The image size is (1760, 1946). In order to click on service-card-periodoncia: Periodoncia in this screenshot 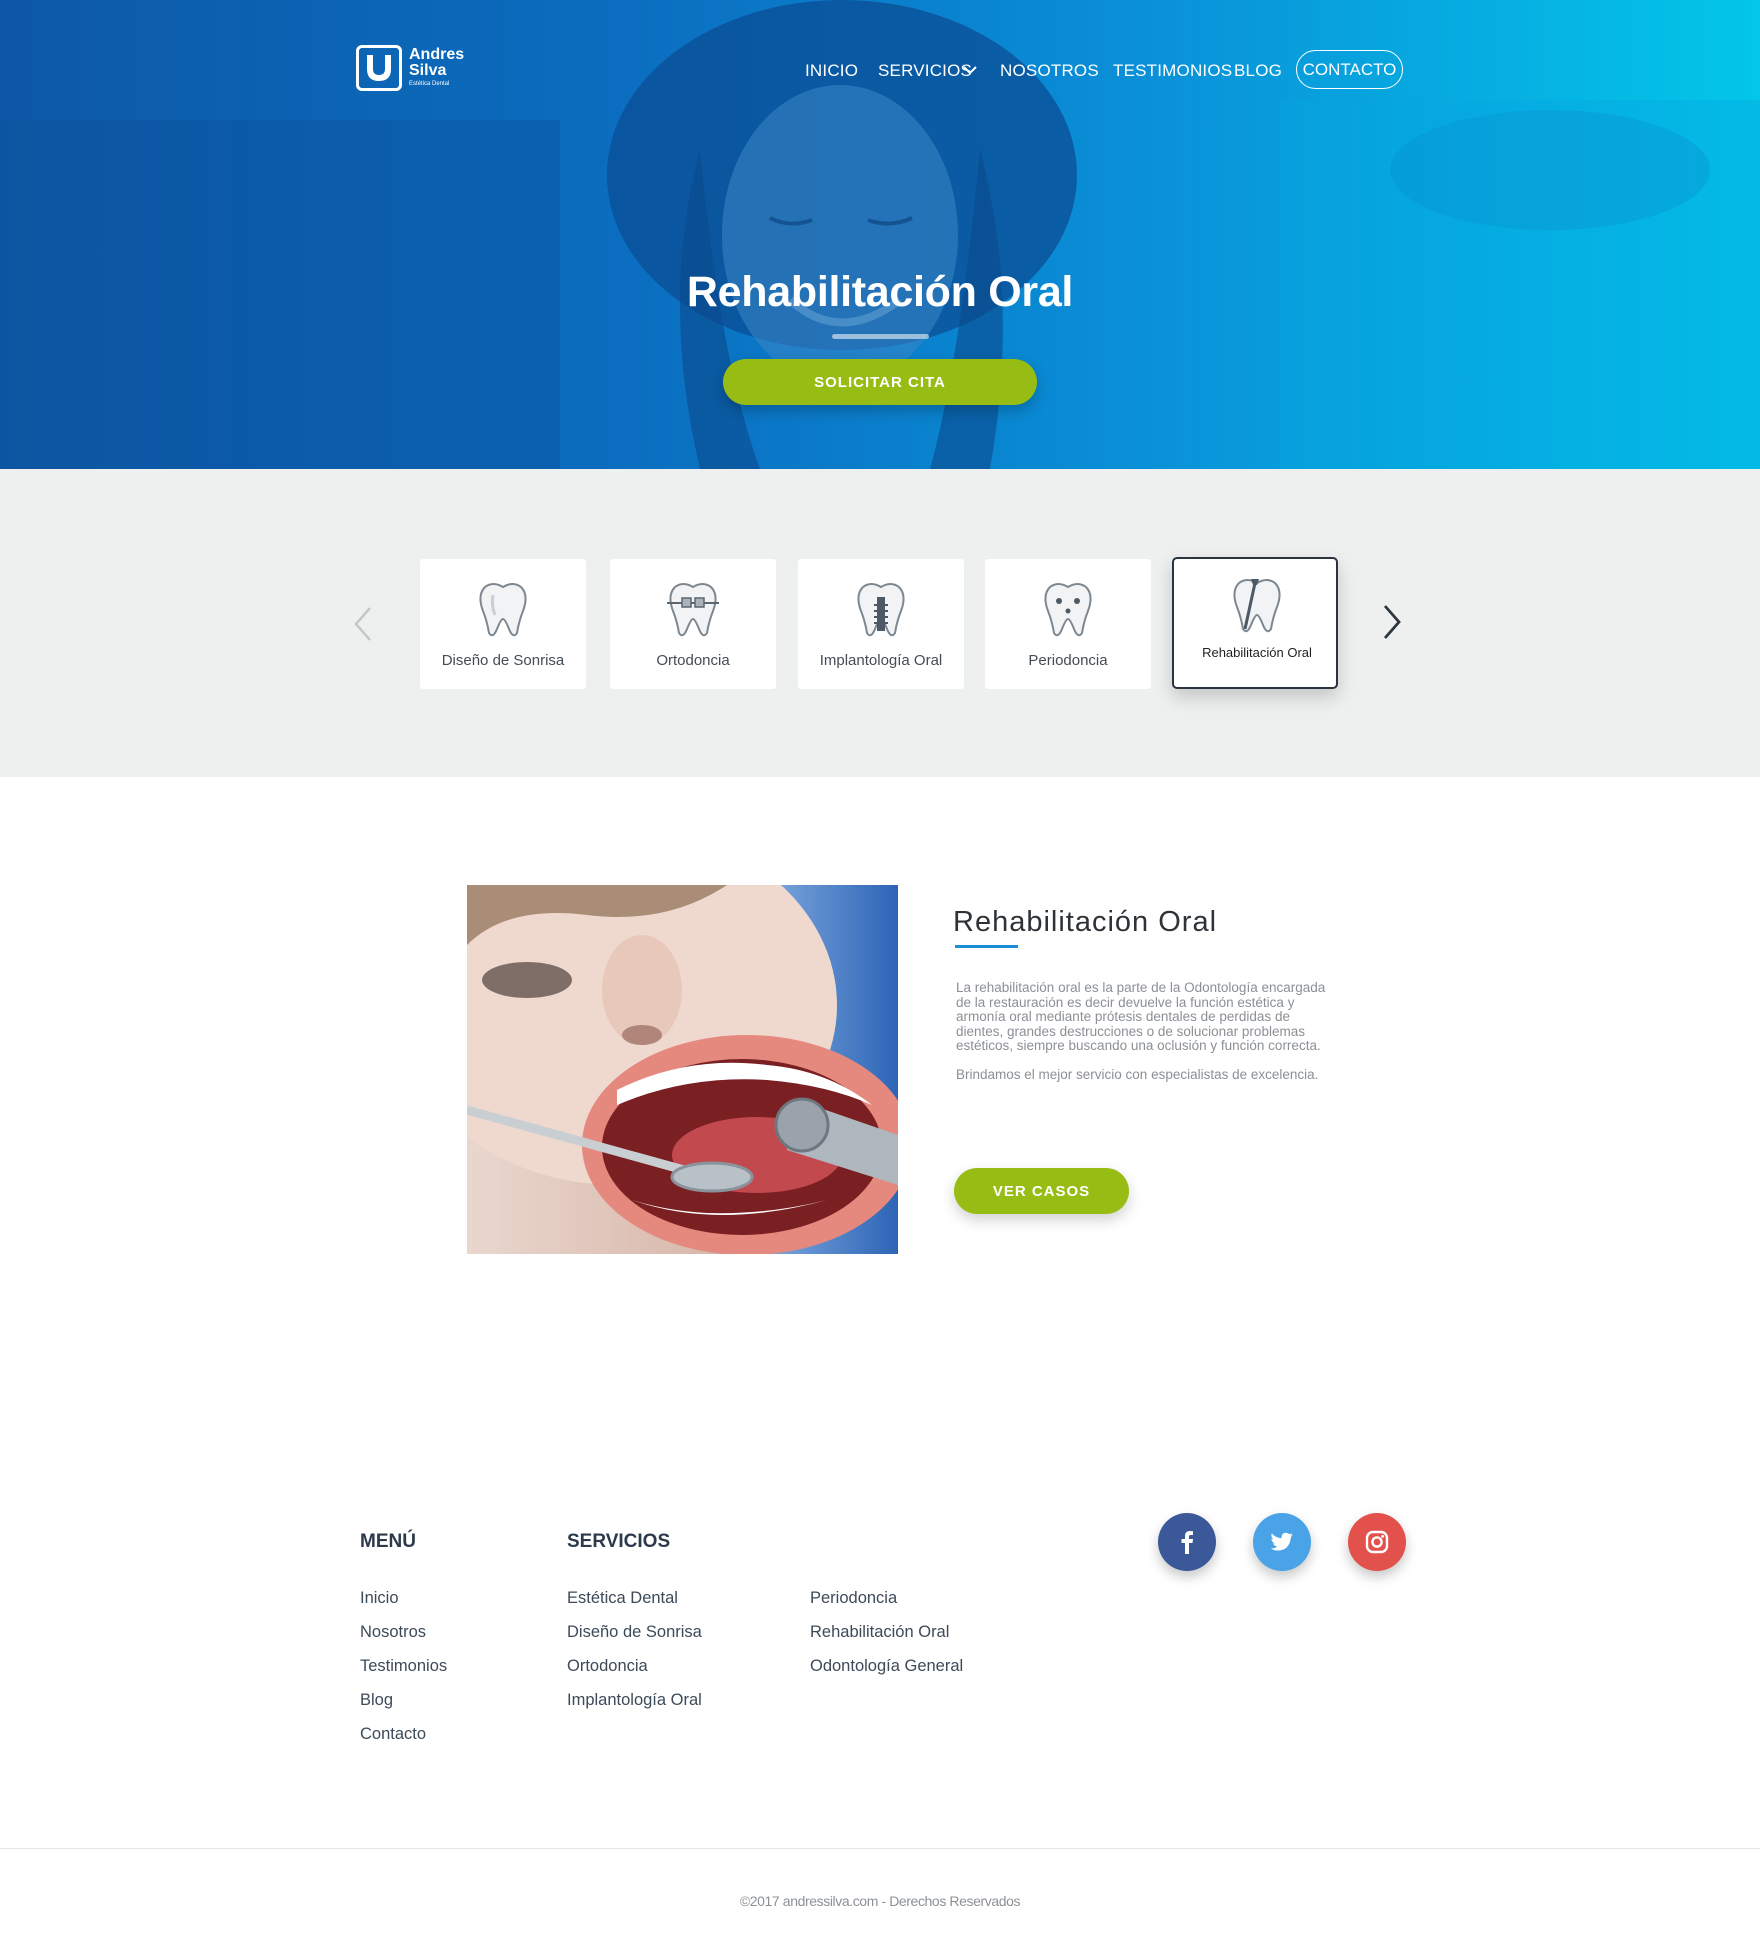, I will do `click(1068, 624)`.